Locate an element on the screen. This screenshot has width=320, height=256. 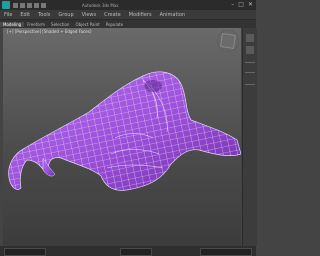
neck-hole is located at coordinates (153, 86).